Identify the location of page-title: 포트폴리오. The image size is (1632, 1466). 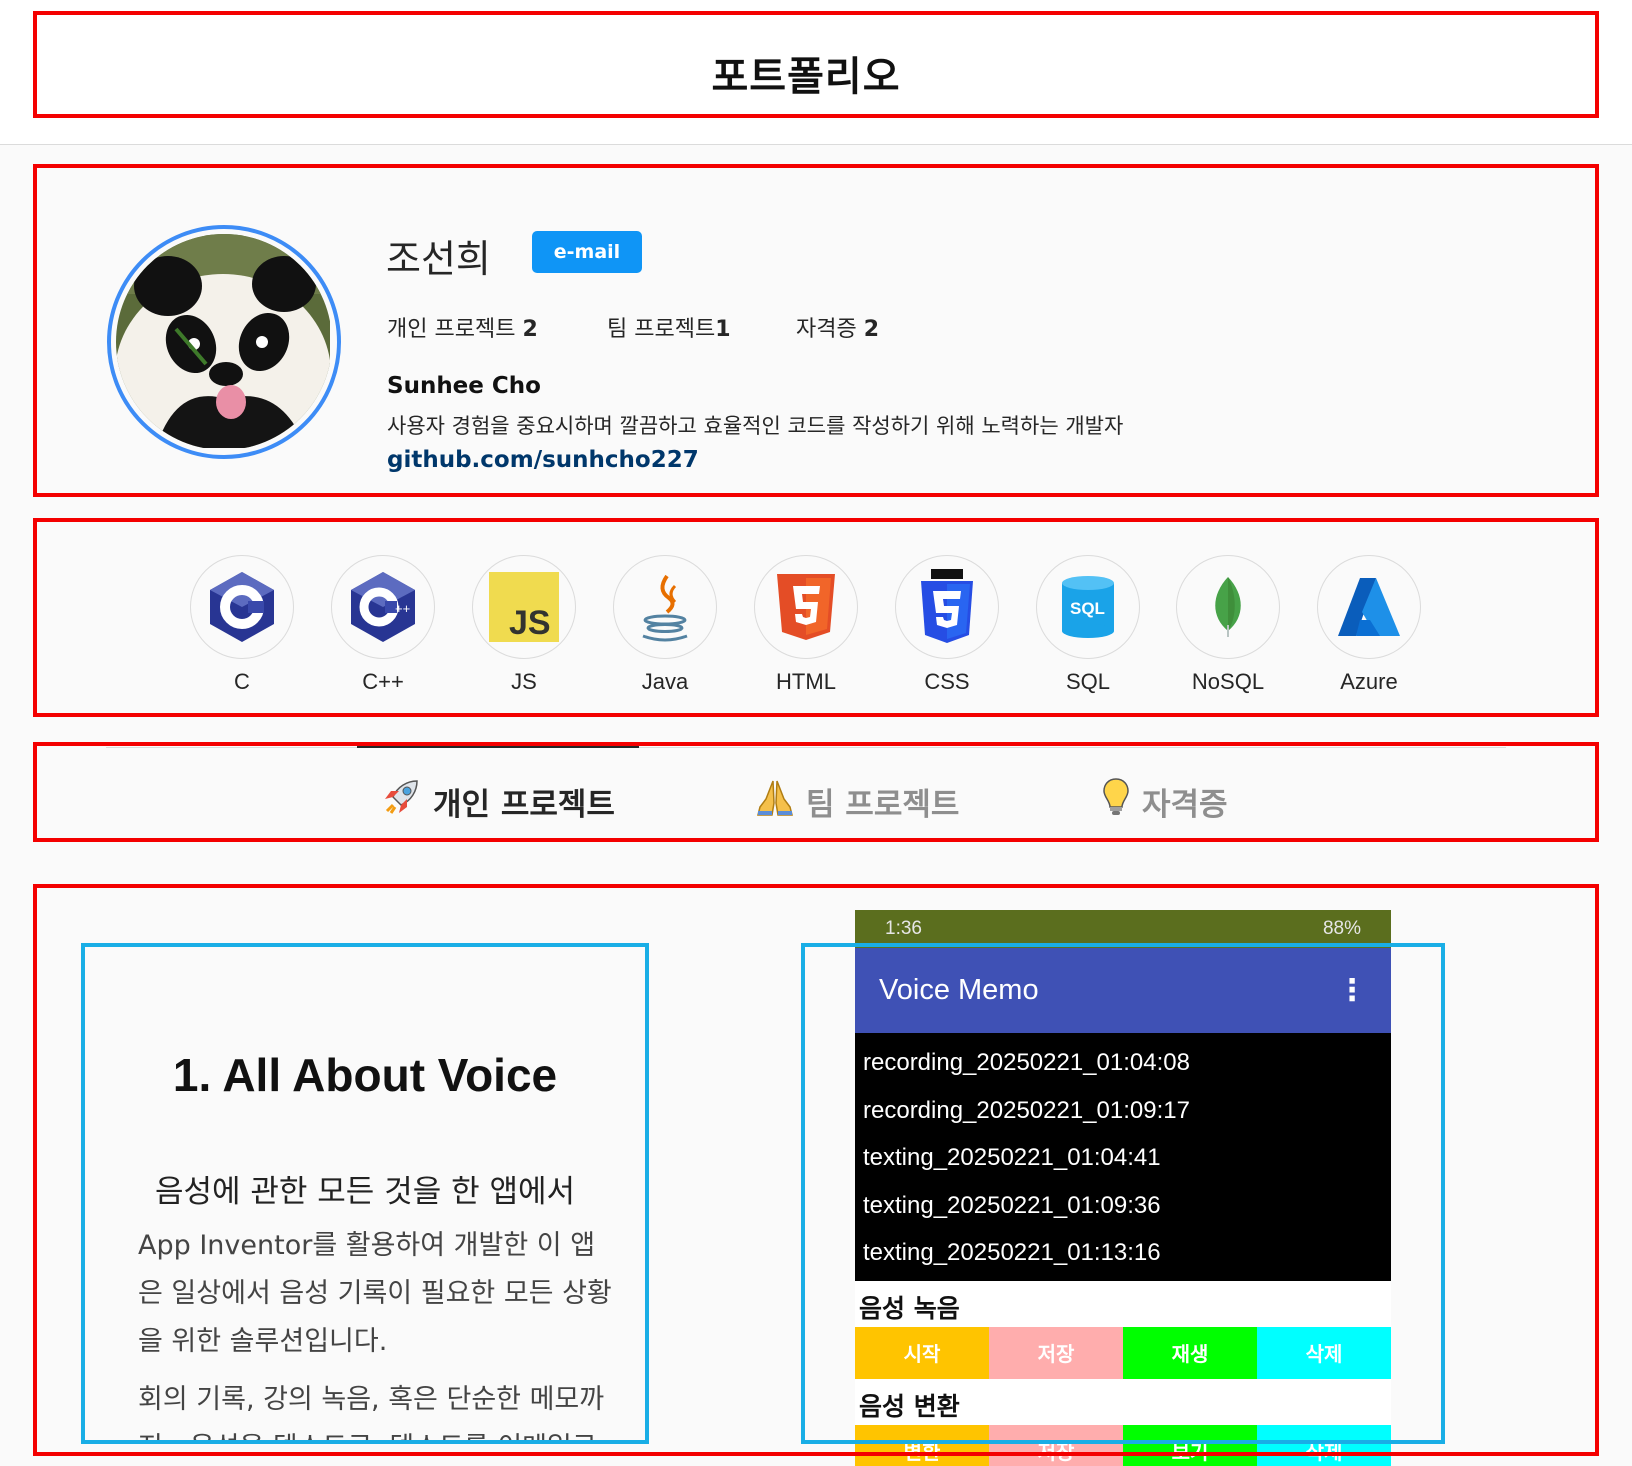
(806, 77).